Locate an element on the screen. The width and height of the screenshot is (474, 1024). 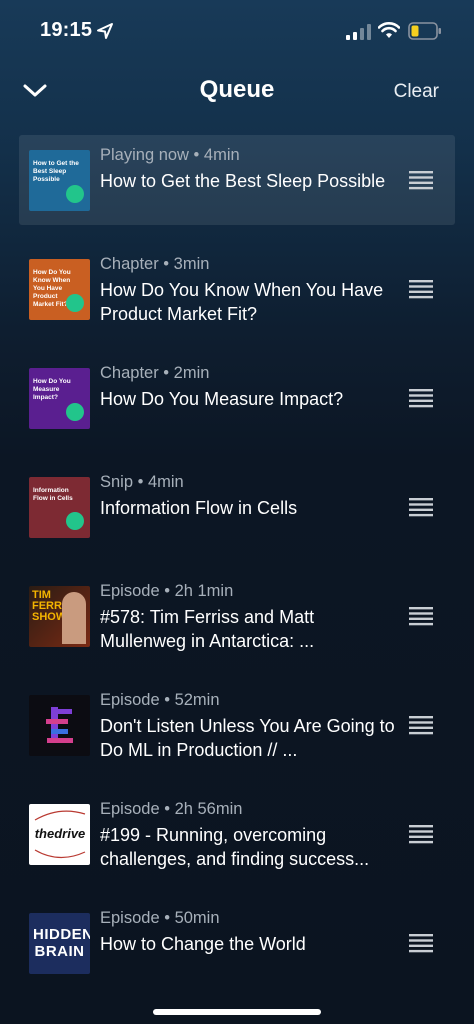
item-title: Information Flow in Cells is located at coordinates (199, 508).